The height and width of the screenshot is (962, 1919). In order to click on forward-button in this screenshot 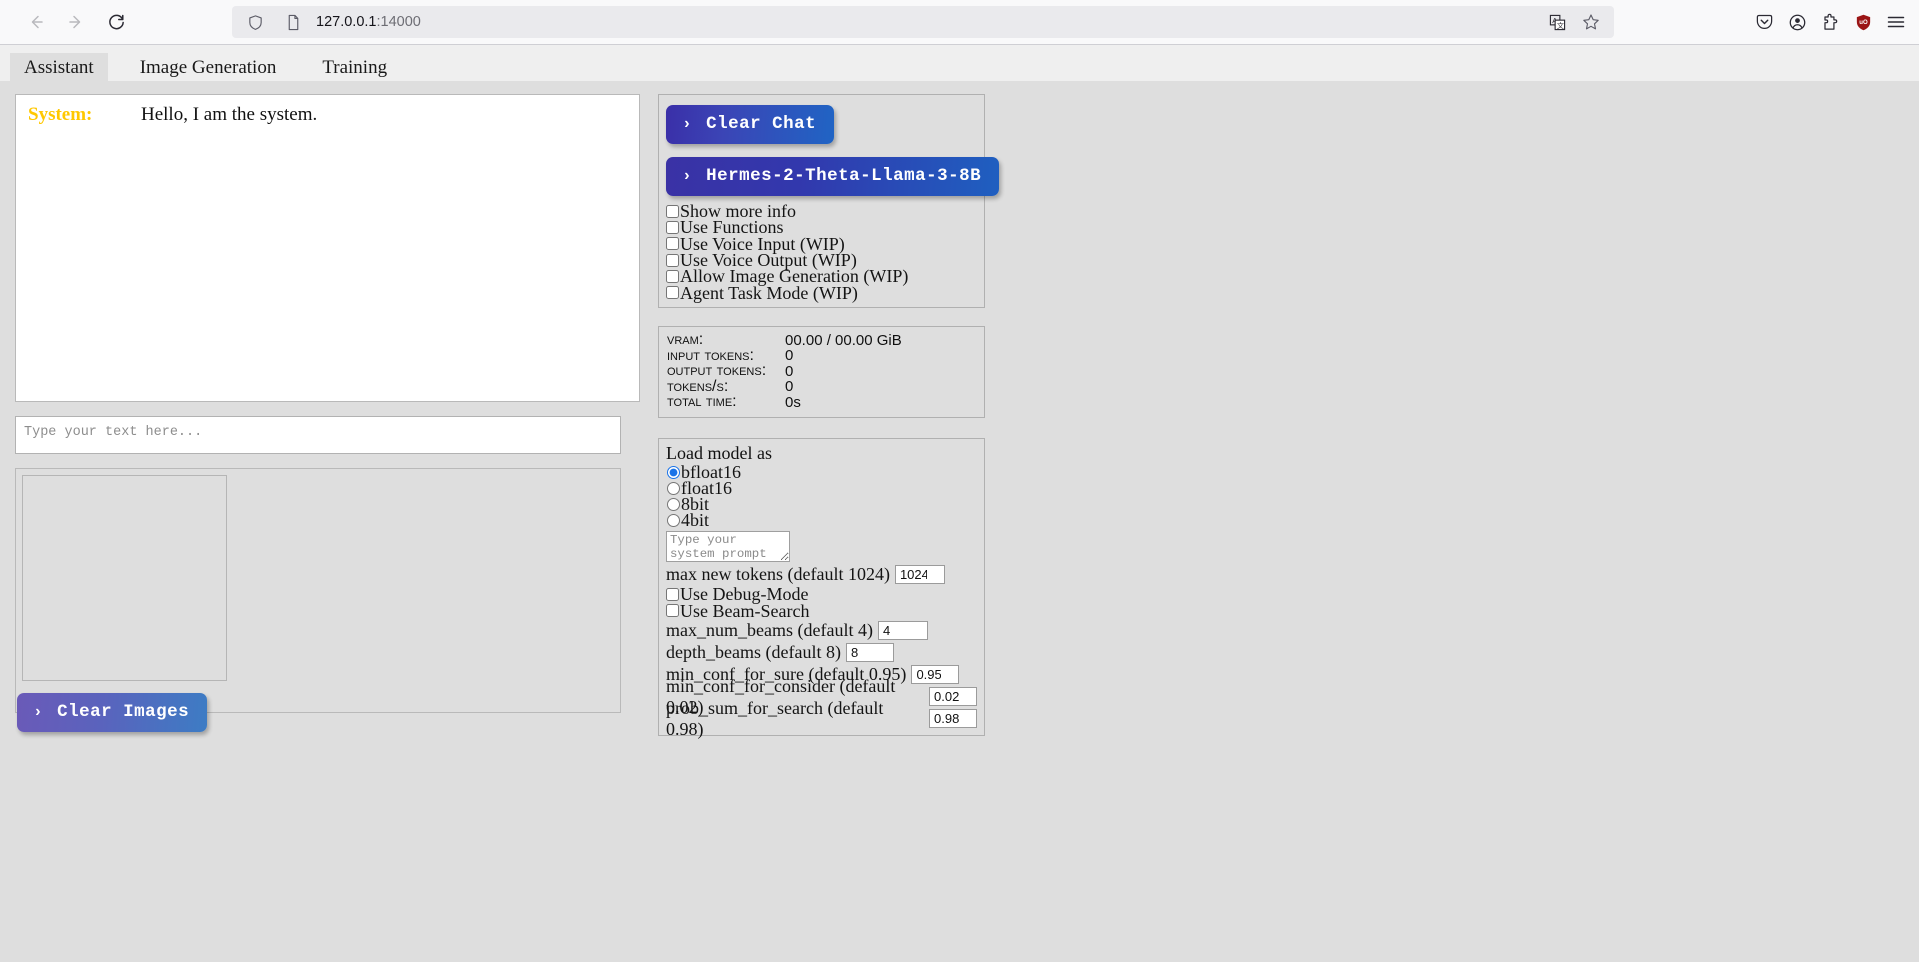, I will do `click(76, 22)`.